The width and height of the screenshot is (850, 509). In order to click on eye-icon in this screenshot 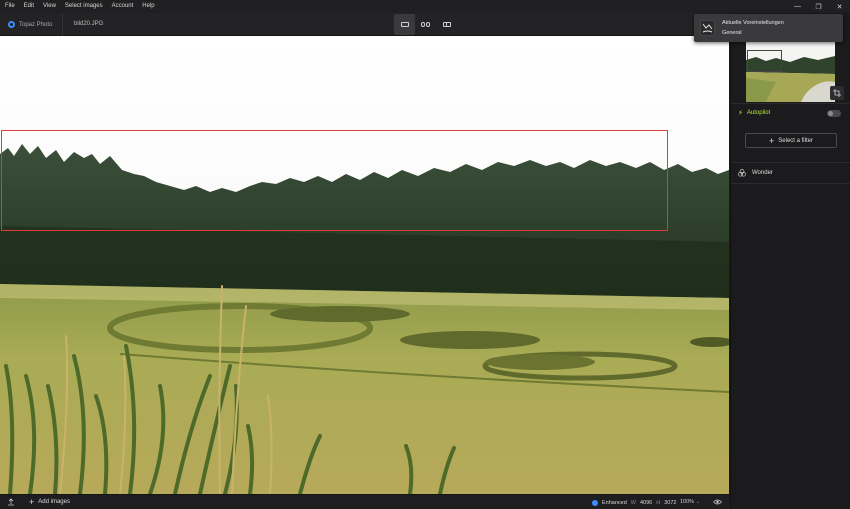, I will do `click(717, 502)`.